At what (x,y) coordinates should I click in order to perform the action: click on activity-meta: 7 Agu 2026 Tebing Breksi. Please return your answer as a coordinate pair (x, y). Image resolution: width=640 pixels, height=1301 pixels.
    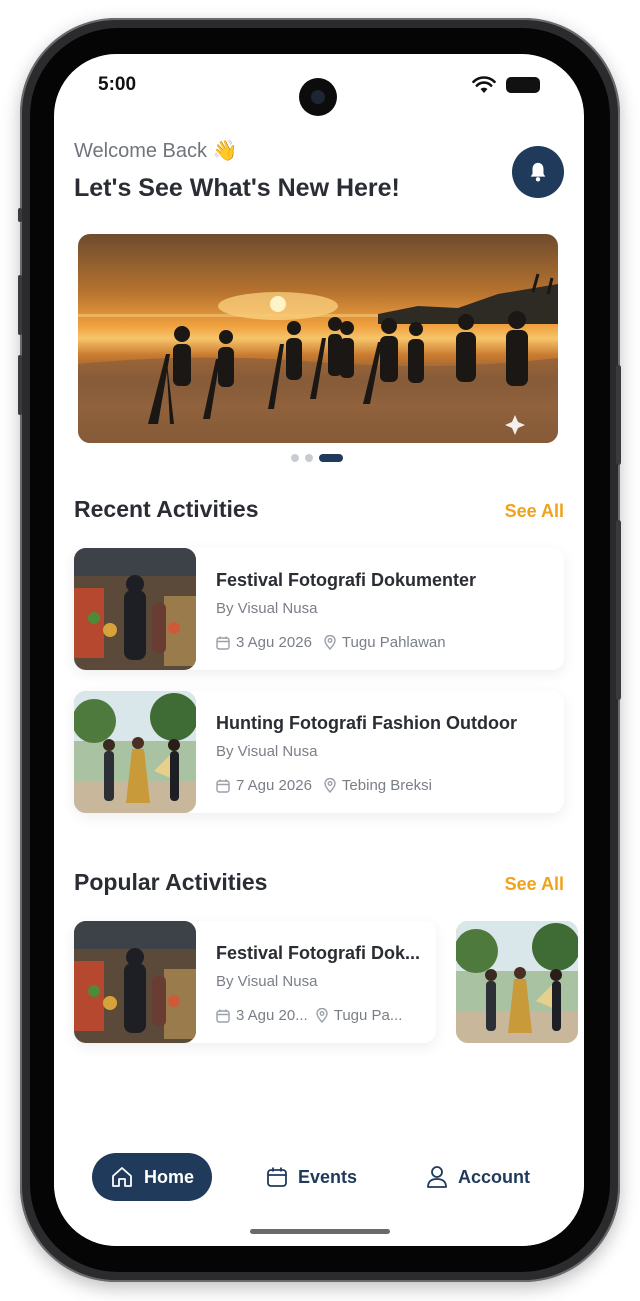
    Looking at the image, I should click on (324, 785).